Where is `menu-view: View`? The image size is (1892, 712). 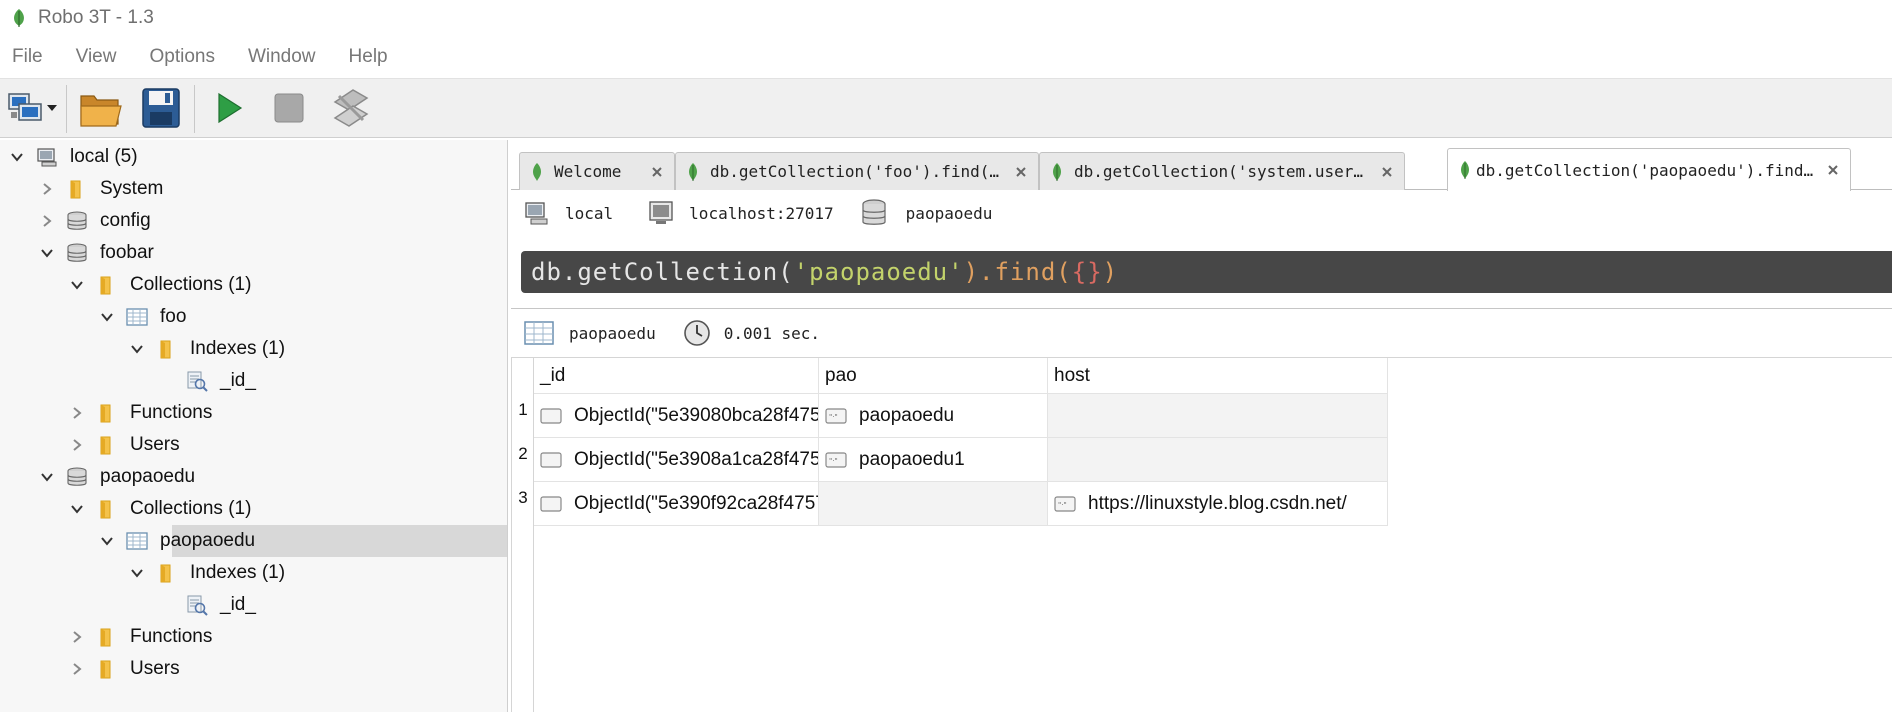
menu-view: View is located at coordinates (96, 57).